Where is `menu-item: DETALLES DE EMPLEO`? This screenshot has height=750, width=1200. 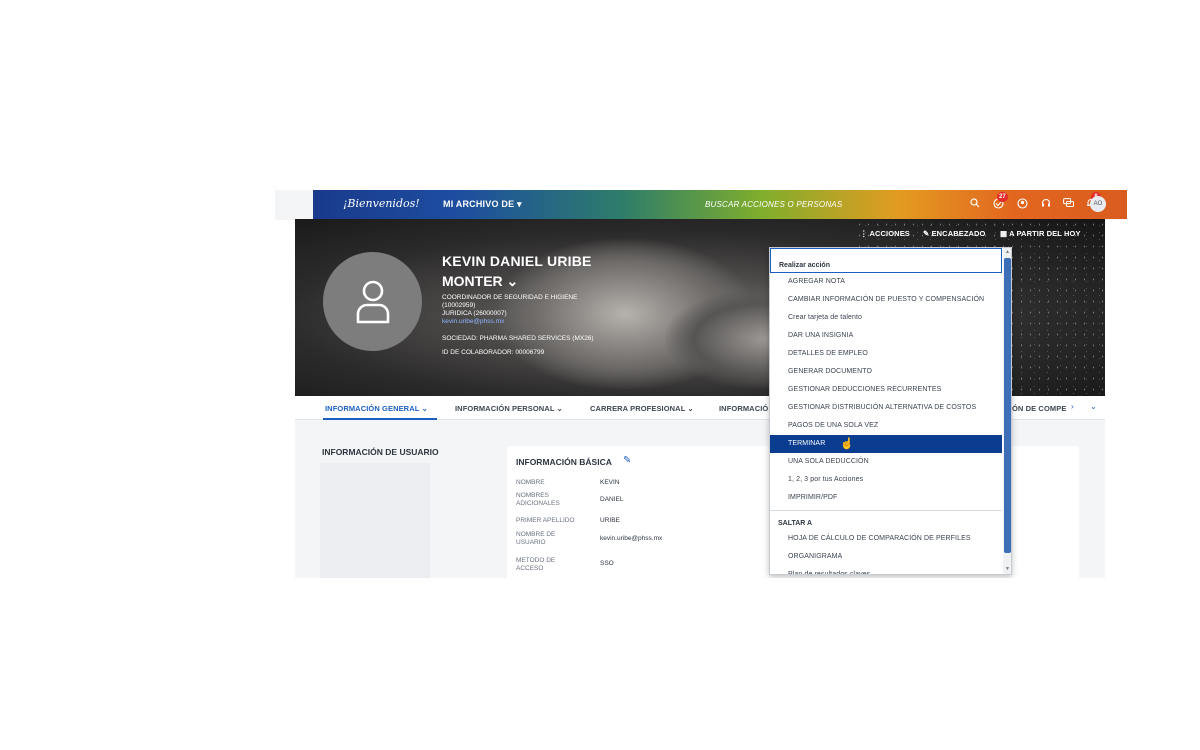
menu-item: DETALLES DE EMPLEO is located at coordinates (886, 354).